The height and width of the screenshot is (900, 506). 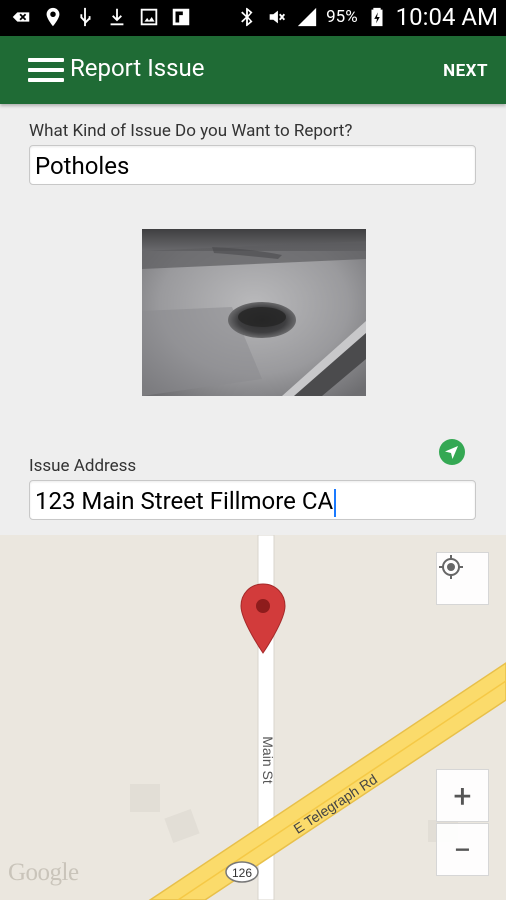 What do you see at coordinates (263, 618) in the screenshot?
I see `location-marker-icon` at bounding box center [263, 618].